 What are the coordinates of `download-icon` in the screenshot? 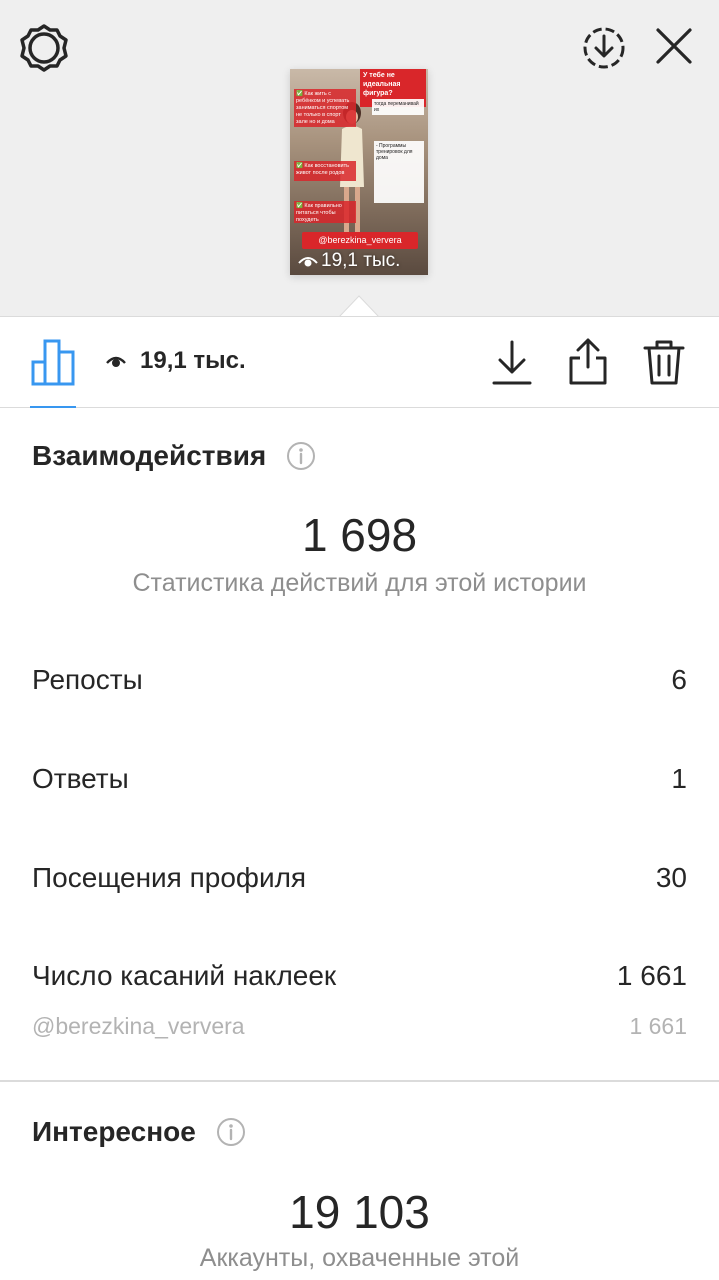 It's located at (512, 362).